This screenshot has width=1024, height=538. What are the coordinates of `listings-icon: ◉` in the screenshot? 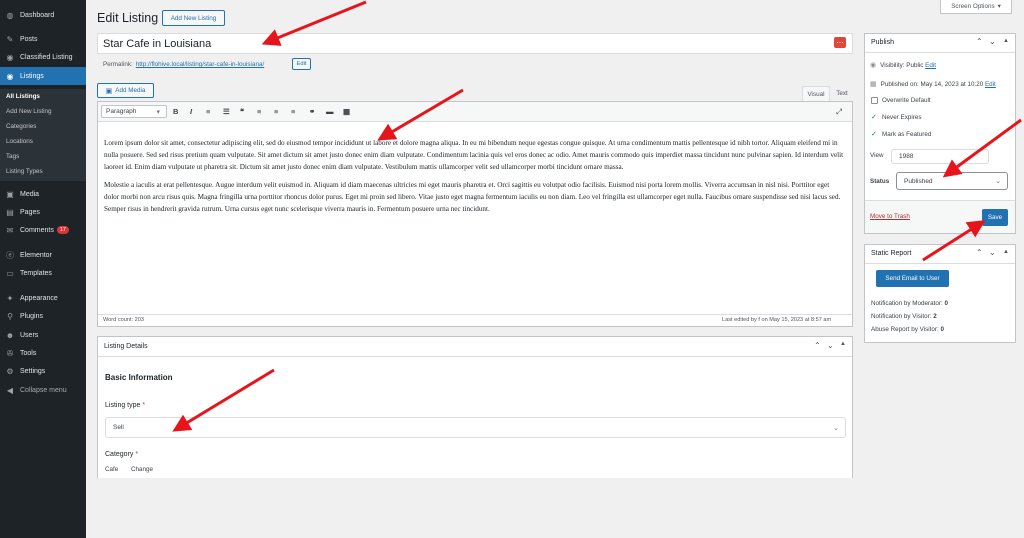 It's located at (10, 76).